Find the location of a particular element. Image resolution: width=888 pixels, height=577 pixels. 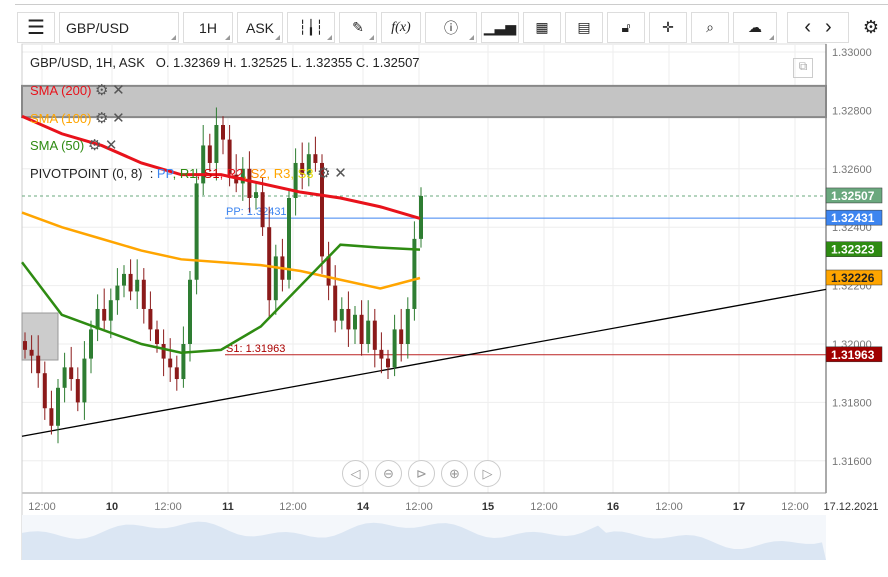

sma200-label: SMA (200) is located at coordinates (61, 90).